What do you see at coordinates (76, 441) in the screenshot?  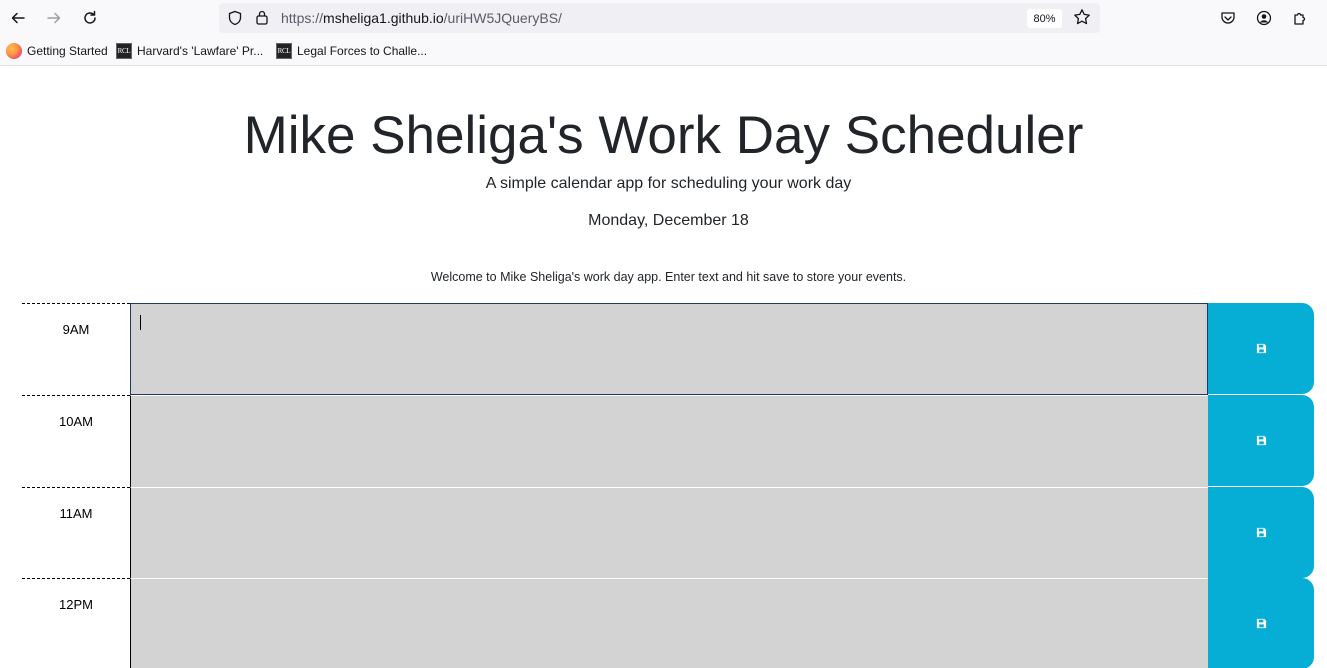 I see `hour-label: 10AM` at bounding box center [76, 441].